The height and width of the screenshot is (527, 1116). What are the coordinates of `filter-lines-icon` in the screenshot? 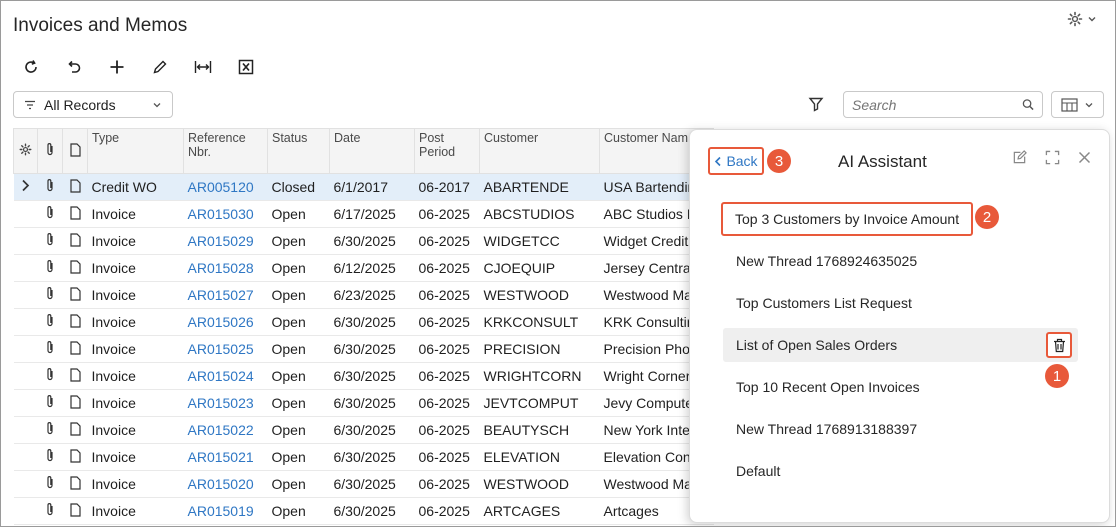 It's located at (30, 104).